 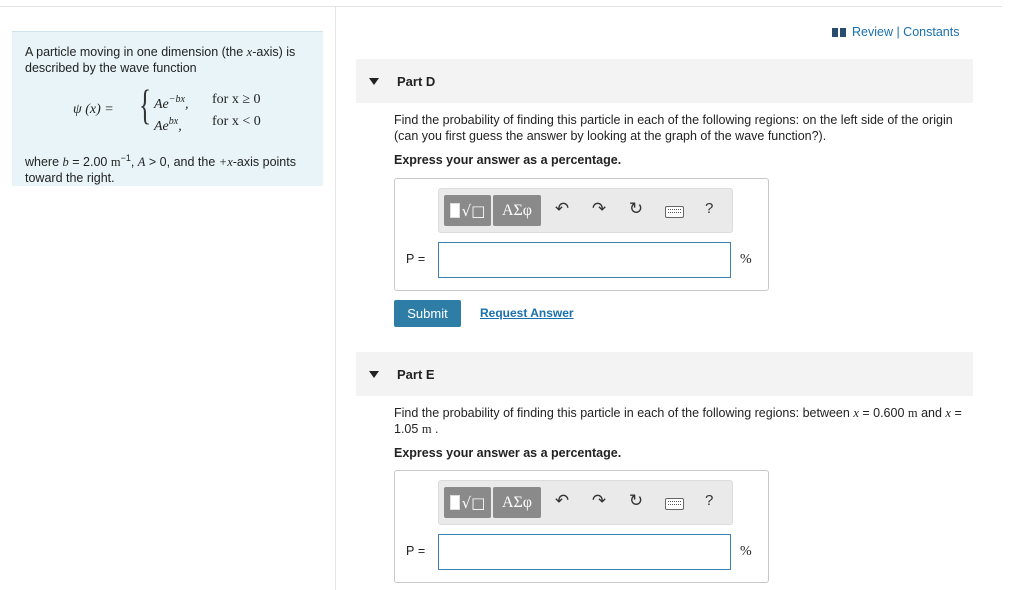 What do you see at coordinates (664, 81) in the screenshot?
I see `part-d-header: Part D` at bounding box center [664, 81].